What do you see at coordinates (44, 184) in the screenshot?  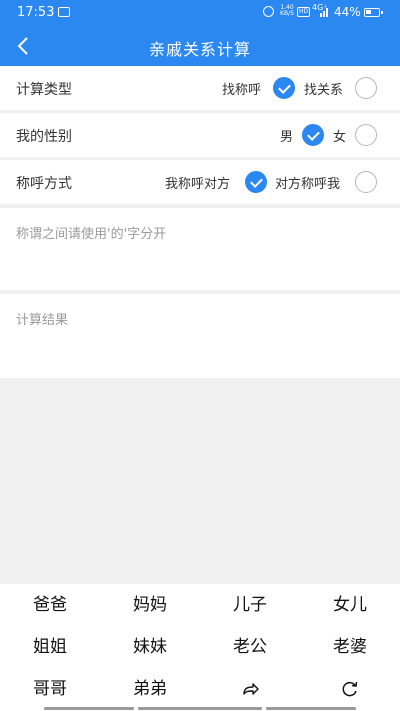 I see `address-mode-label: 称呼方式` at bounding box center [44, 184].